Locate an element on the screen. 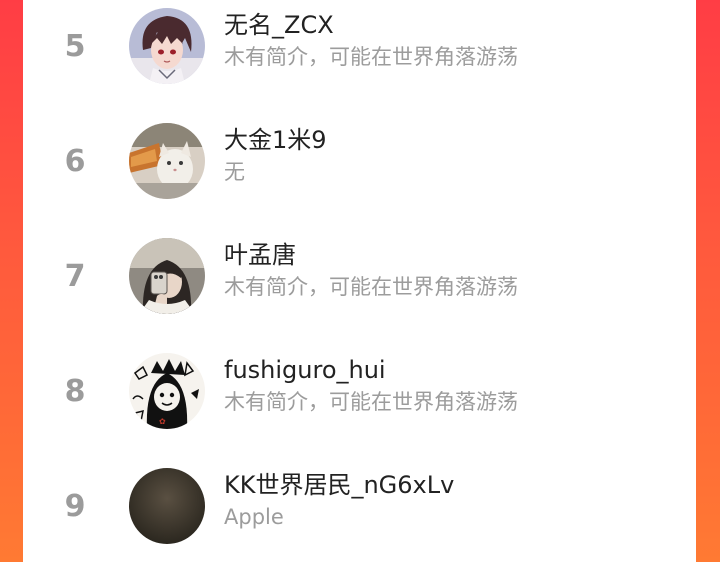 The image size is (720, 562). dark-default-avatar-icon is located at coordinates (167, 506).